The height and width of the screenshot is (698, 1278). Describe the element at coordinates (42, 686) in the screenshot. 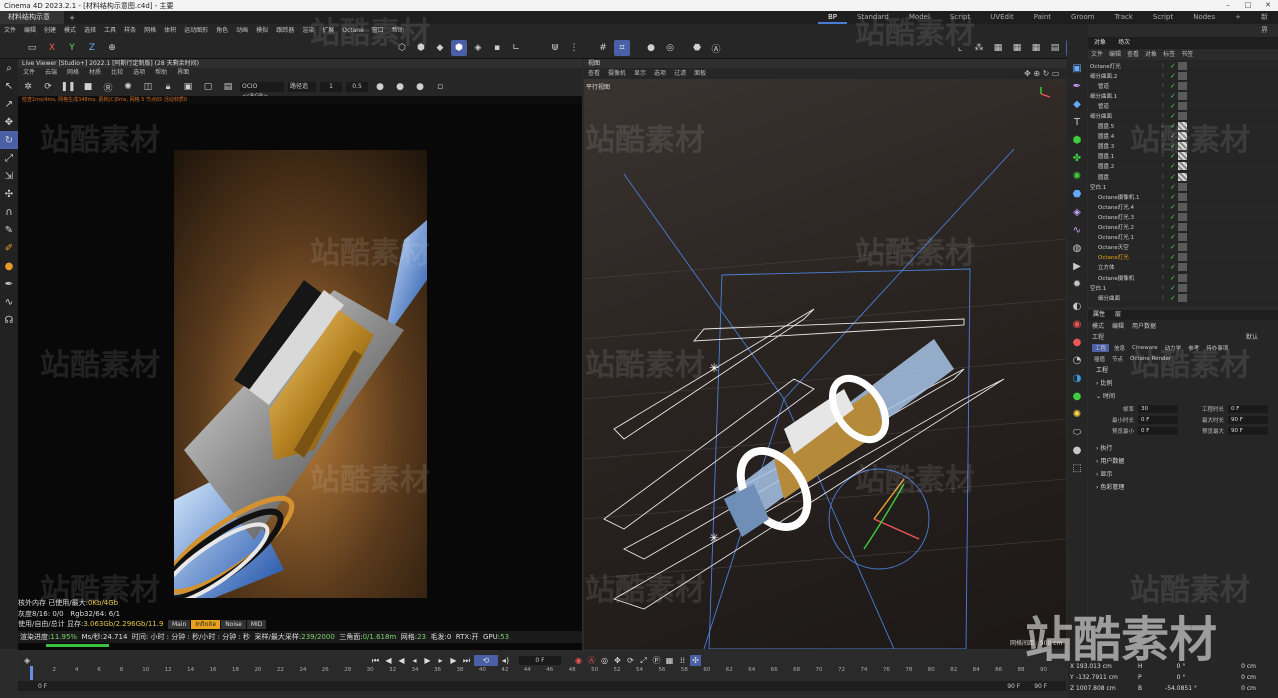

I see `range-start: 0 F` at that location.